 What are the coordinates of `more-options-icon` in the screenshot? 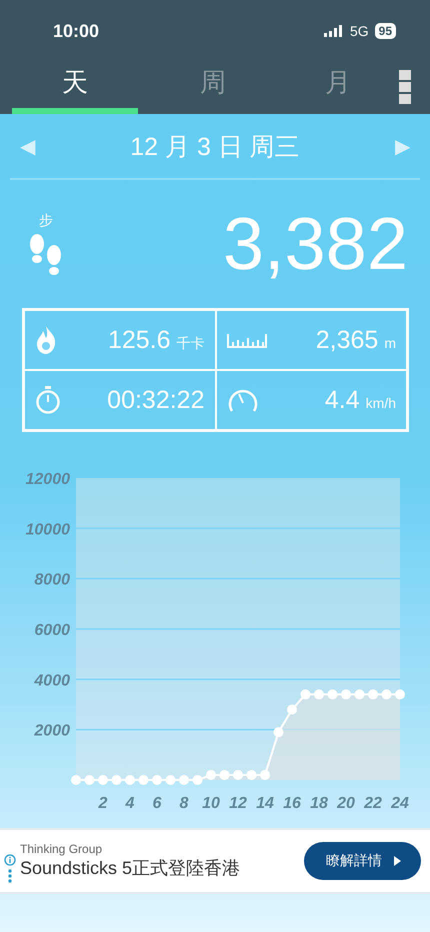 It's located at (10, 875).